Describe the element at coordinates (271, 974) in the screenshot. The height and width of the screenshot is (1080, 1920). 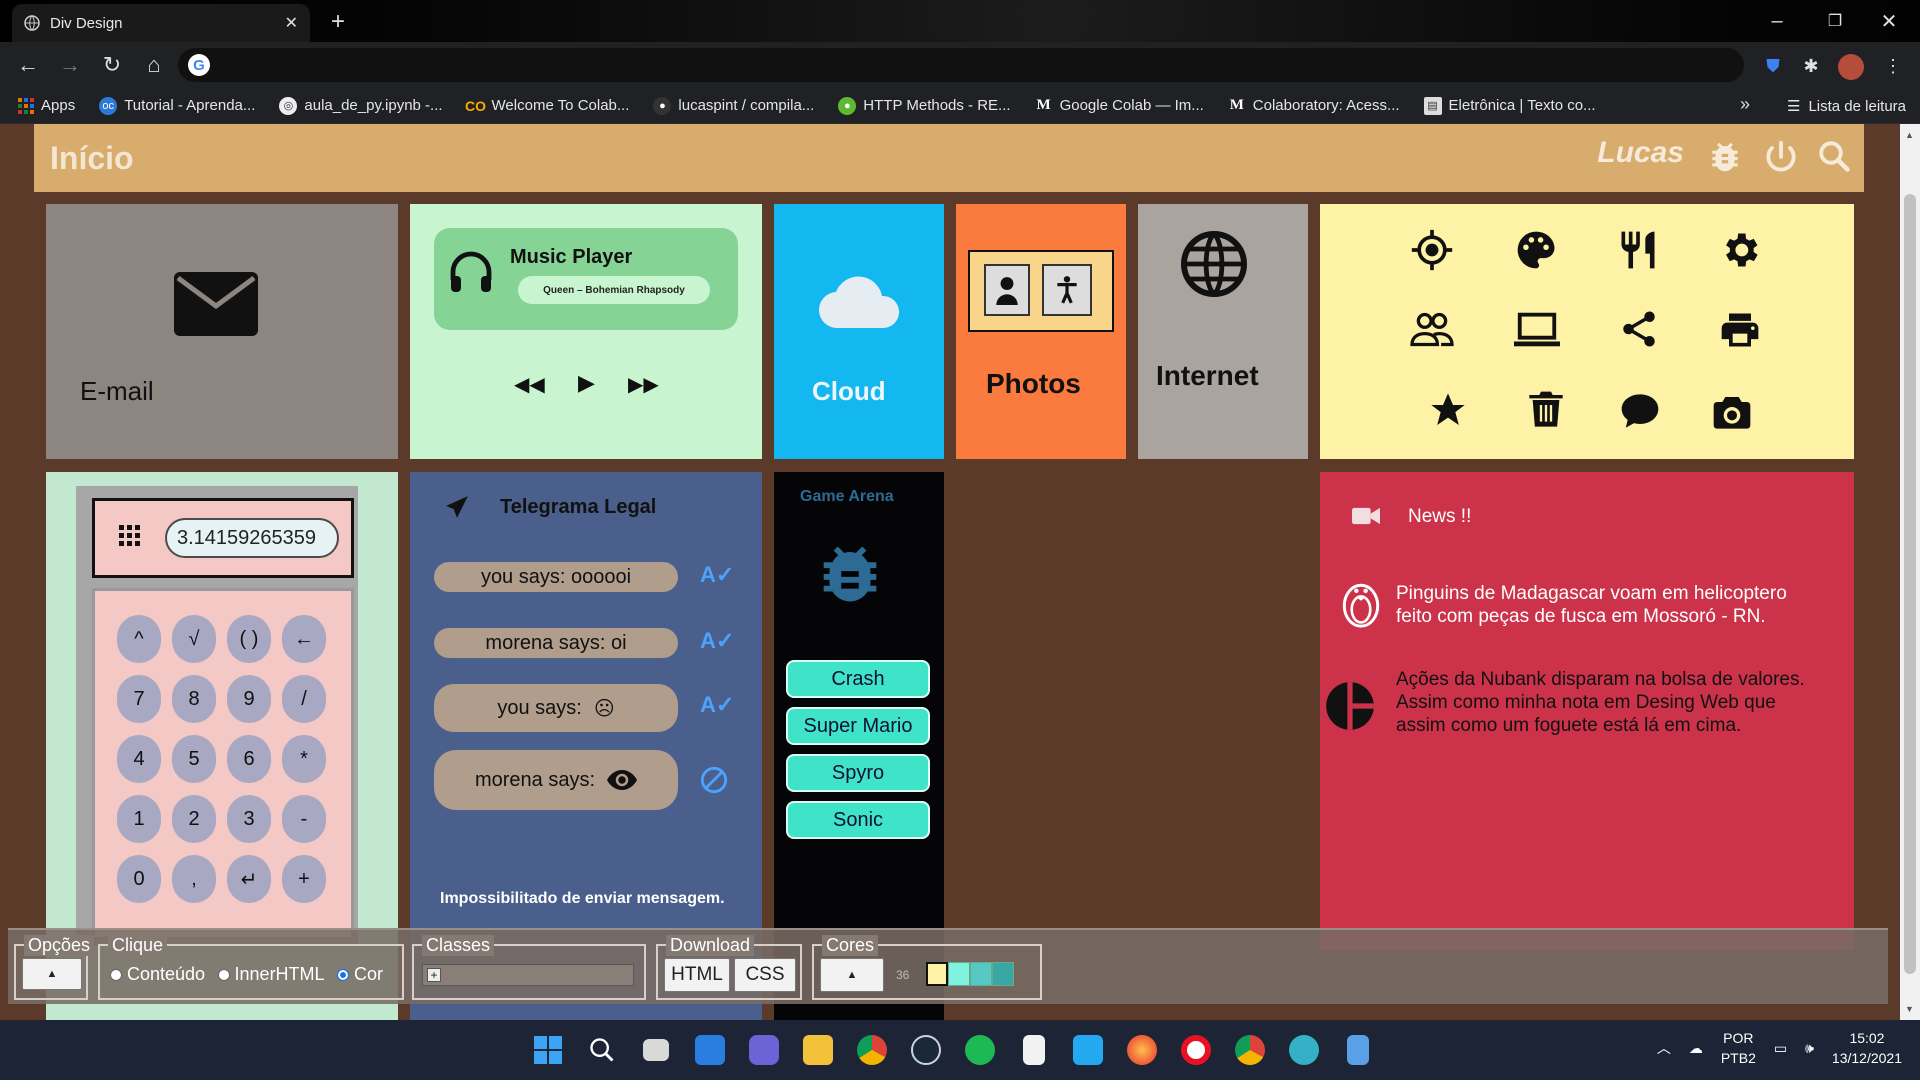
I see `radio-innerhtml: InnerHTML` at that location.